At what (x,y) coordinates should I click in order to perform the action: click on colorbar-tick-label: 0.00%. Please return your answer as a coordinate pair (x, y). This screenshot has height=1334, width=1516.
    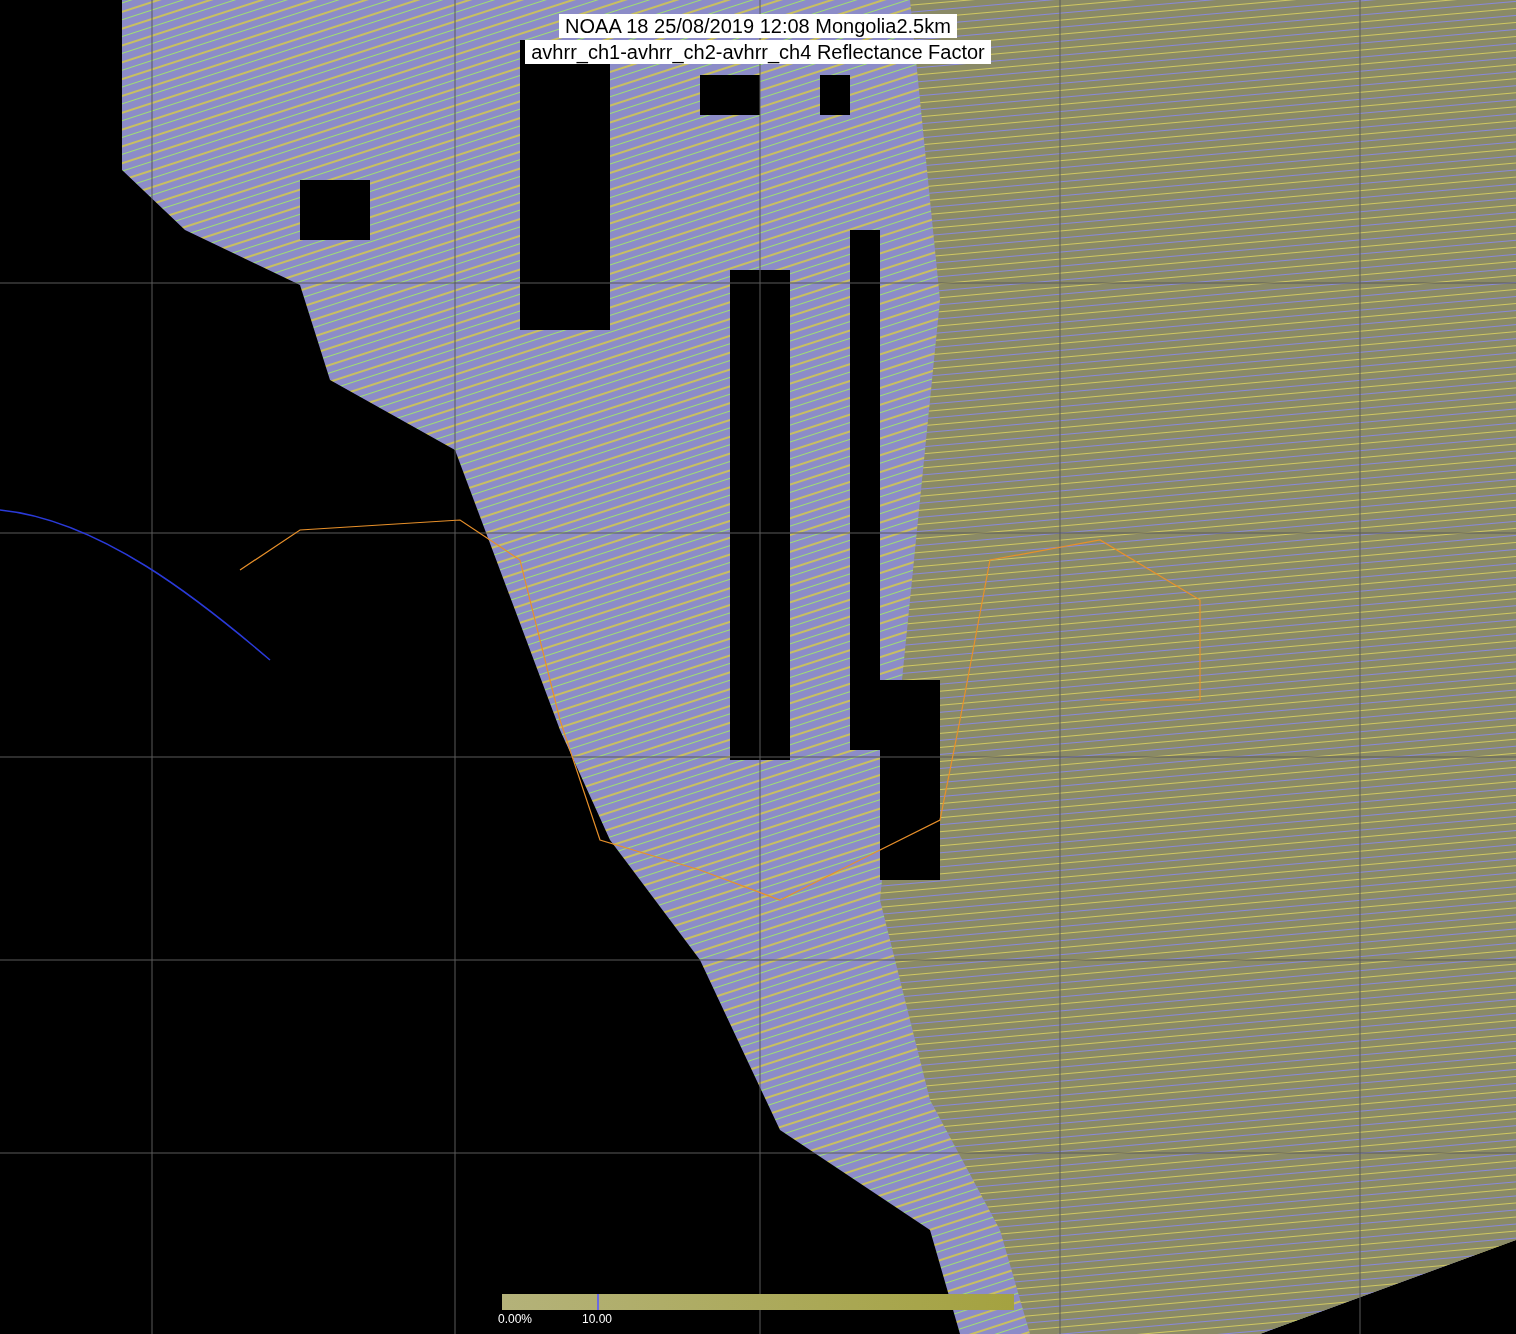
    Looking at the image, I should click on (515, 1319).